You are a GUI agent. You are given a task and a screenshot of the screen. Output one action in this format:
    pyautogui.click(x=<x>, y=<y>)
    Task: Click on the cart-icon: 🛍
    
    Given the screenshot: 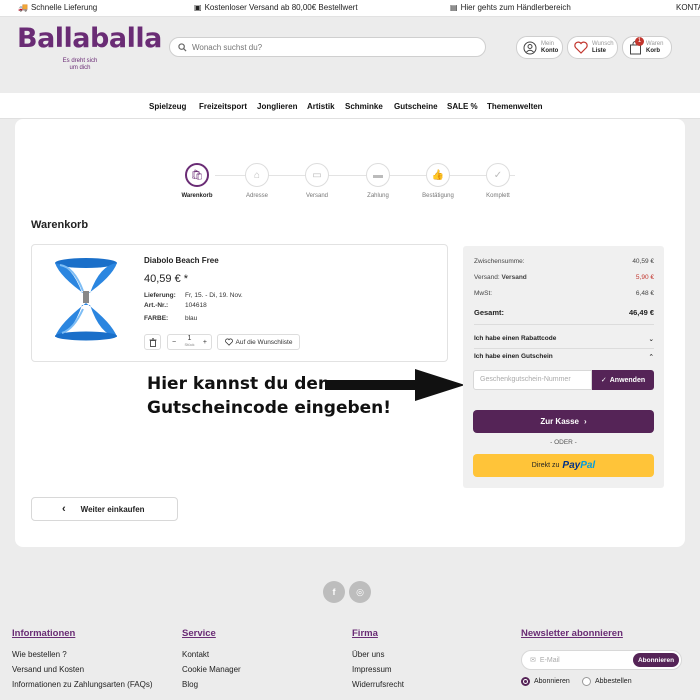 What is the action you would take?
    pyautogui.click(x=197, y=175)
    